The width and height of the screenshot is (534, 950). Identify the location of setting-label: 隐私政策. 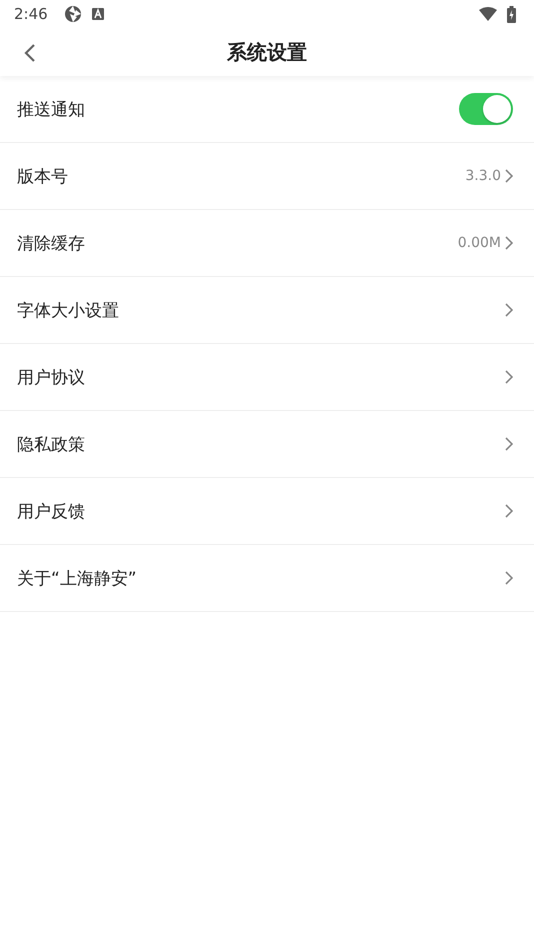
(51, 445).